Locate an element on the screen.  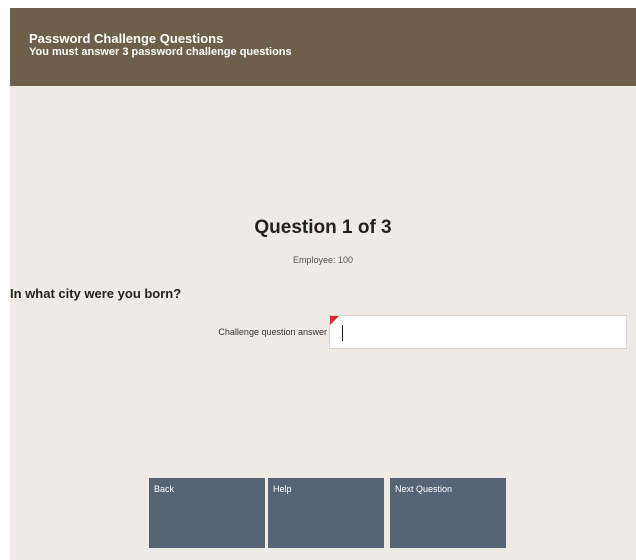
page-title: Password Challenge Questions is located at coordinates (126, 38).